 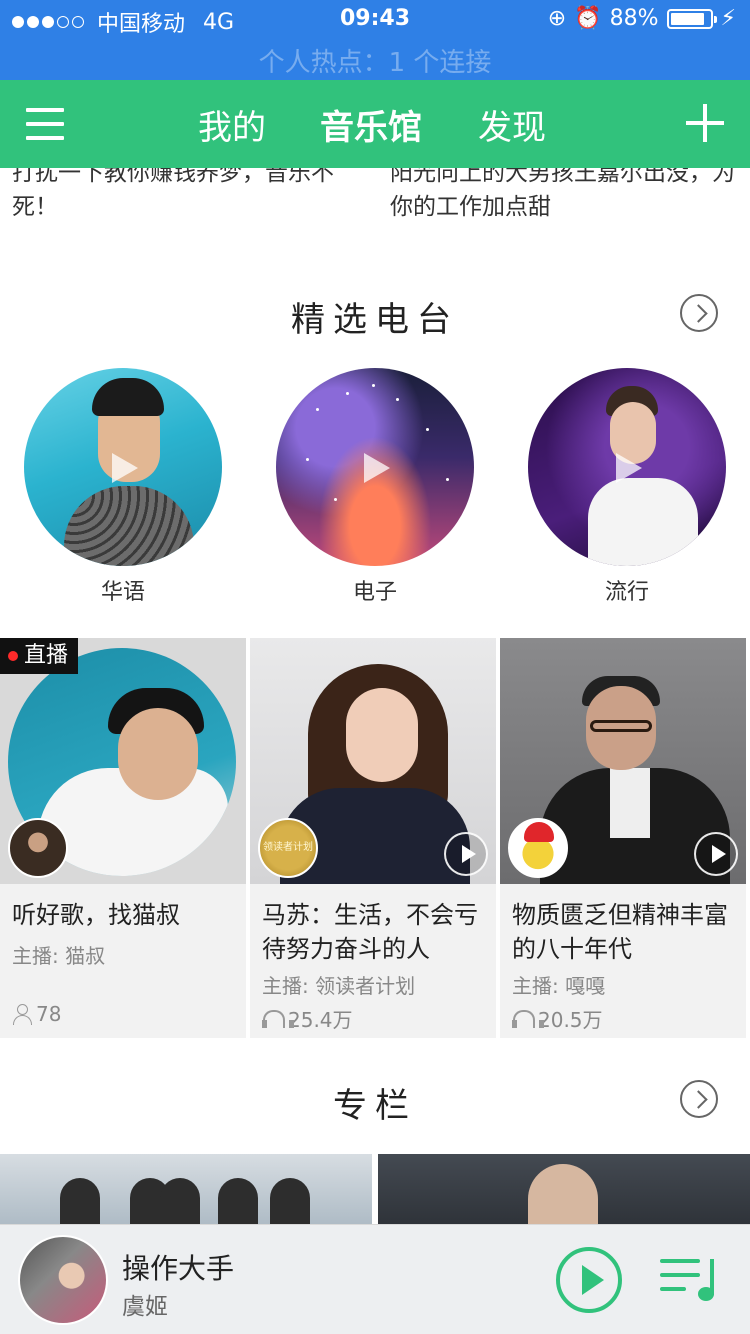 I want to click on card-listener-count: 25.4万, so click(x=307, y=1018).